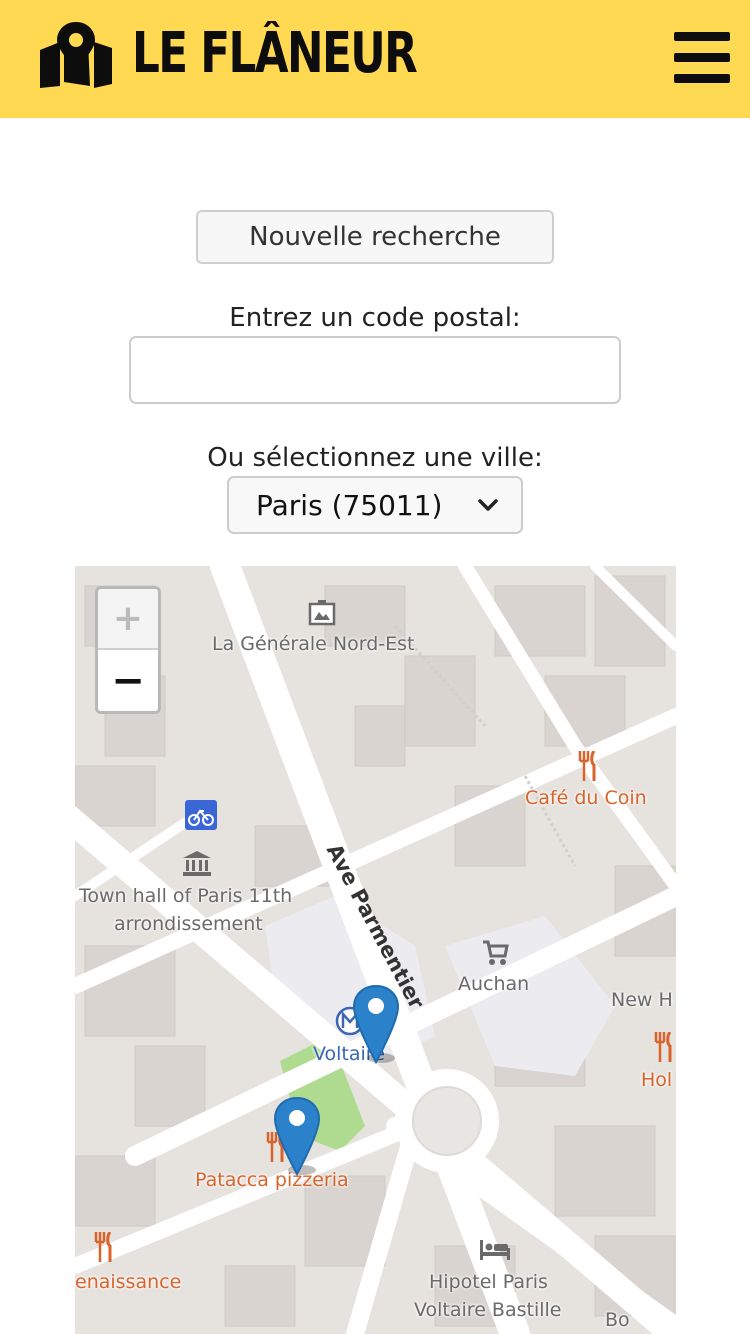 This screenshot has height=1334, width=750. Describe the element at coordinates (487, 1310) in the screenshot. I see `map-label-voltaire-bastille: Voltaire Bastille` at that location.